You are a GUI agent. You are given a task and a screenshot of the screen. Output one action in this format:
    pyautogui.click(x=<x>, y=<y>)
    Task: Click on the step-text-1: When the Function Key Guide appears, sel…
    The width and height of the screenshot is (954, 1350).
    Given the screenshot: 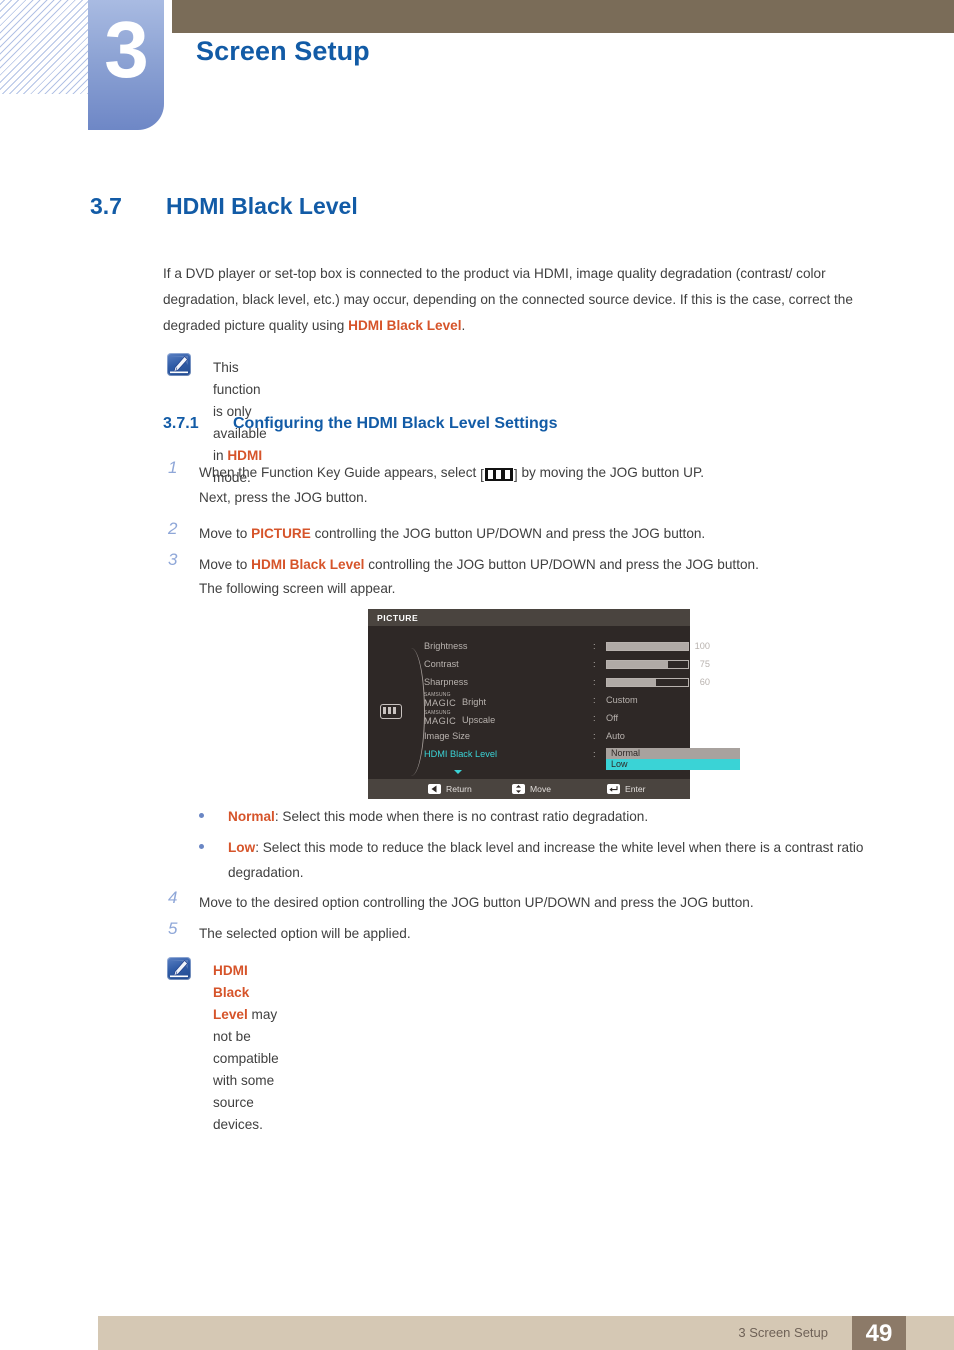 What is the action you would take?
    pyautogui.click(x=549, y=473)
    